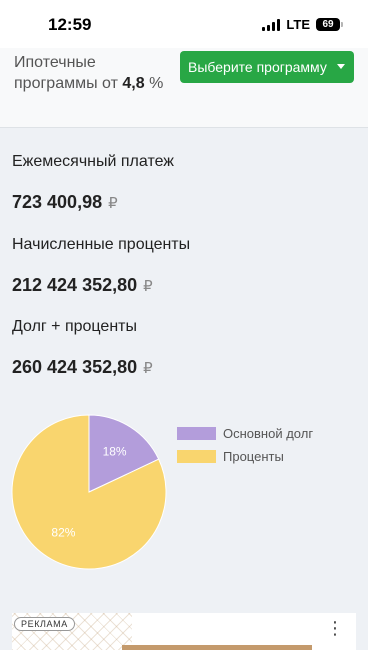  I want to click on monthly-payment-value: 723 400,98 ₽, so click(65, 202).